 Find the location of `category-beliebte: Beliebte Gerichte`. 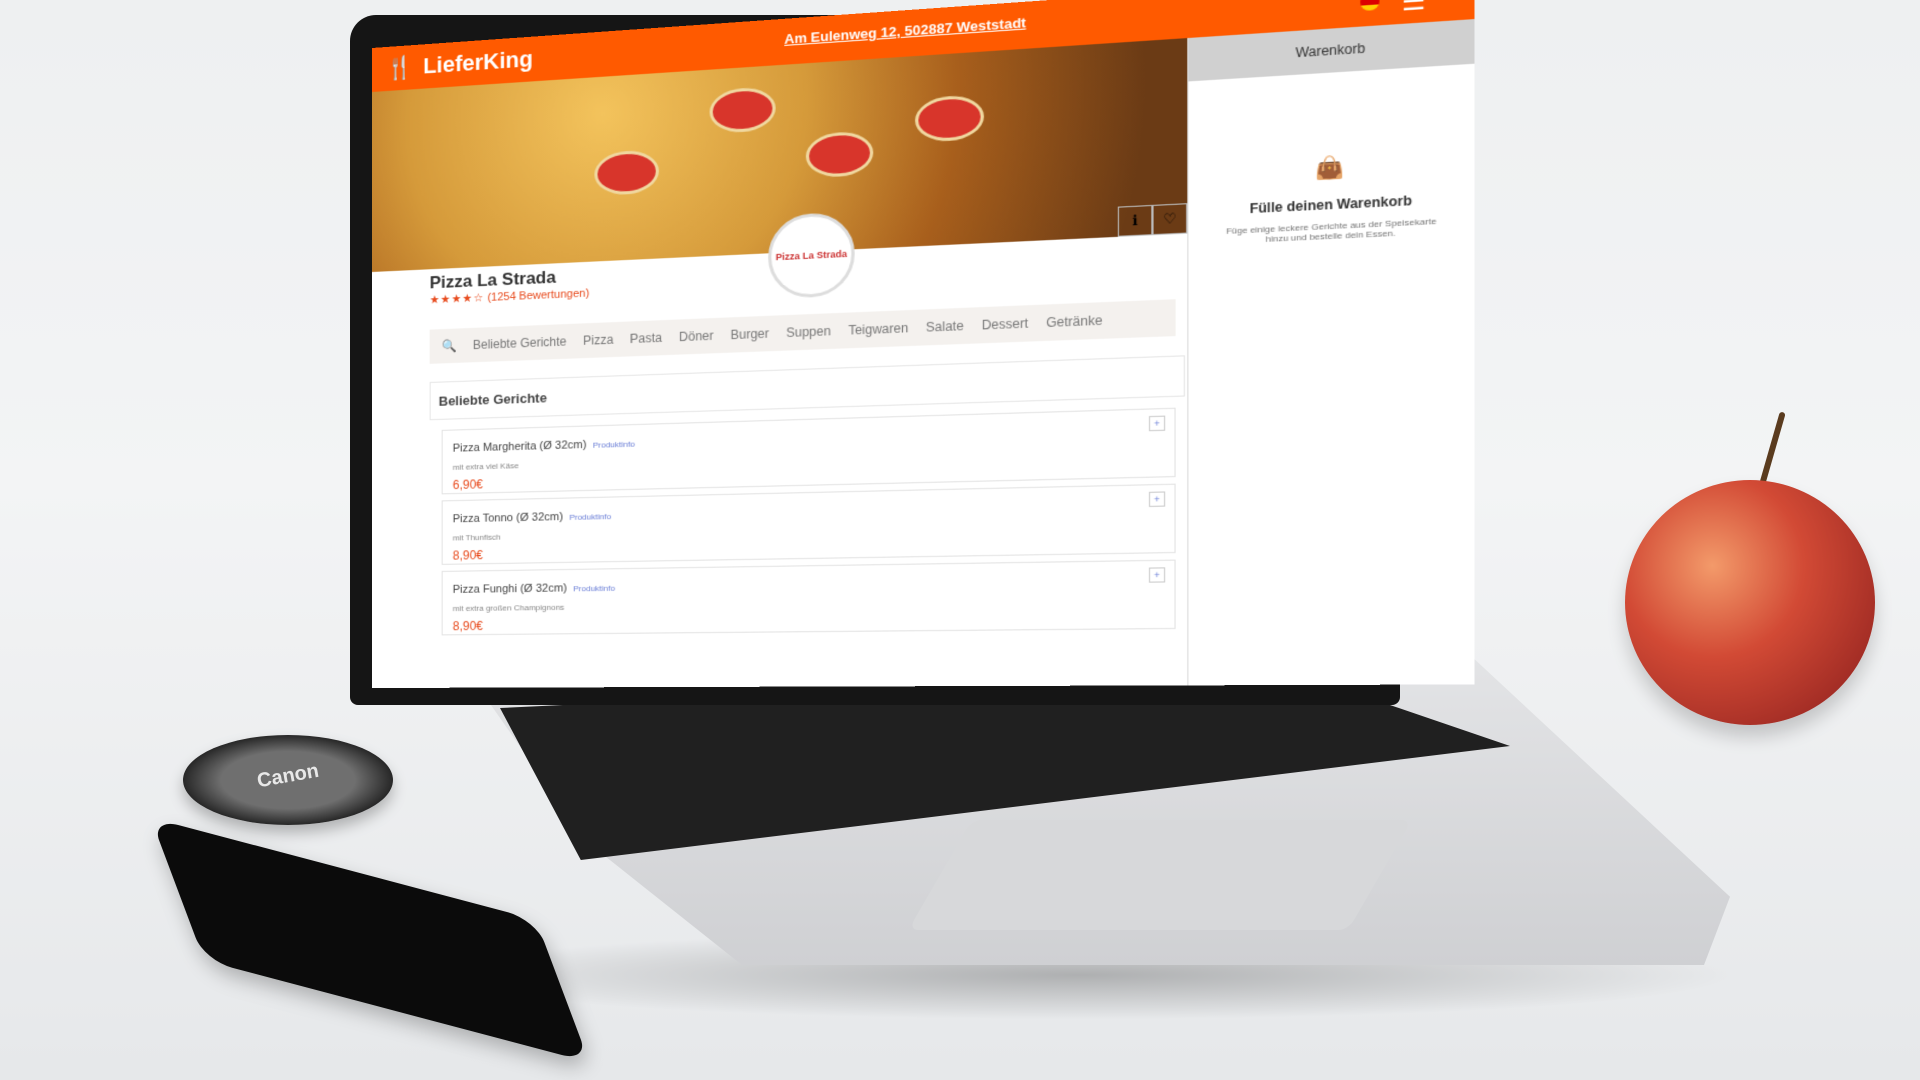

category-beliebte: Beliebte Gerichte is located at coordinates (520, 343).